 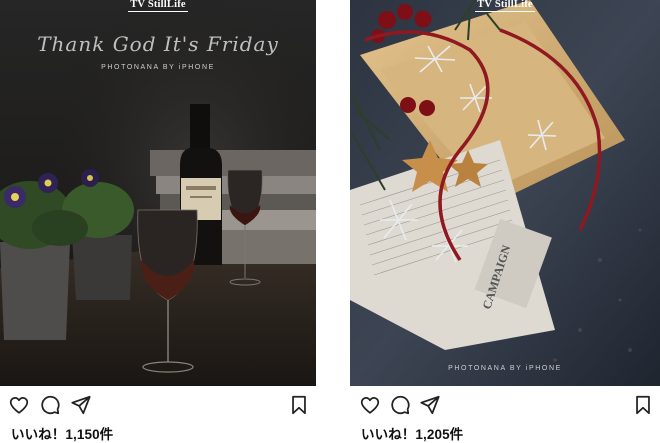 What do you see at coordinates (505, 405) in the screenshot?
I see `post-2-actions` at bounding box center [505, 405].